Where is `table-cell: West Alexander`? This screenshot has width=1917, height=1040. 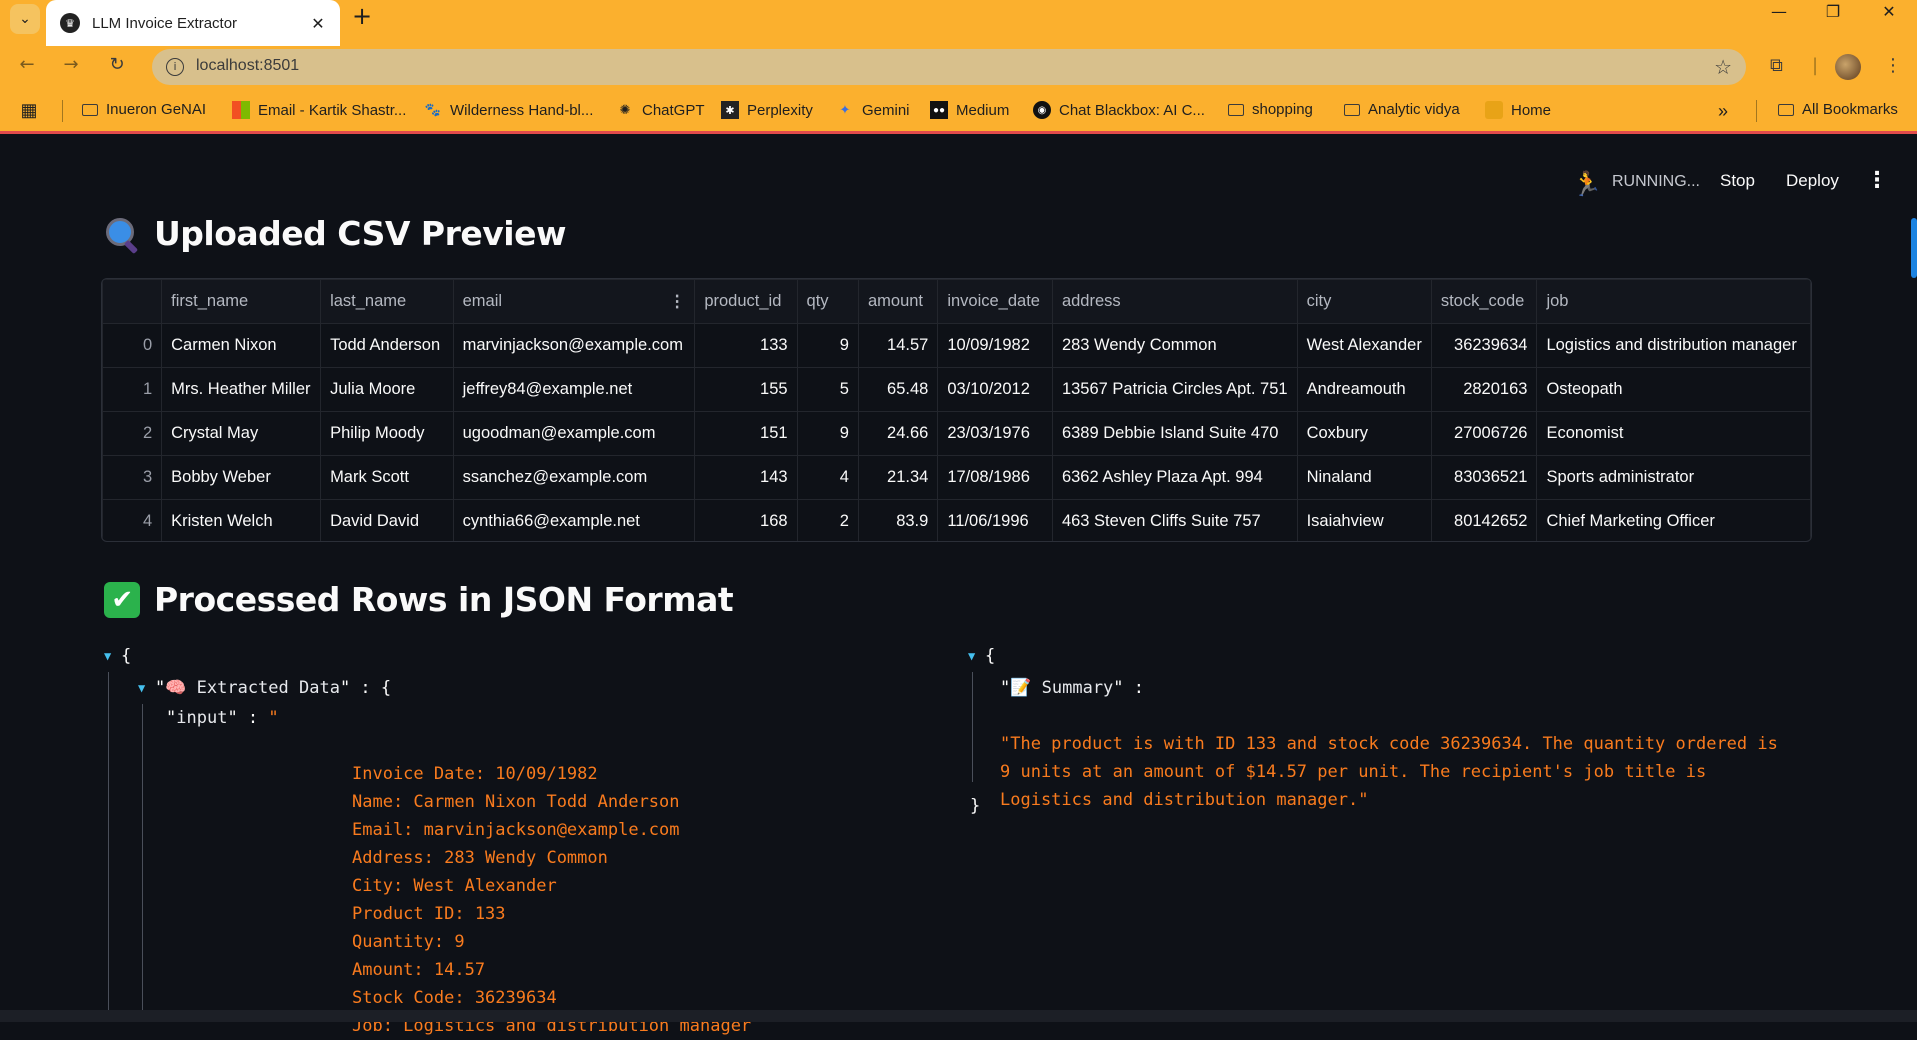 table-cell: West Alexander is located at coordinates (1364, 345).